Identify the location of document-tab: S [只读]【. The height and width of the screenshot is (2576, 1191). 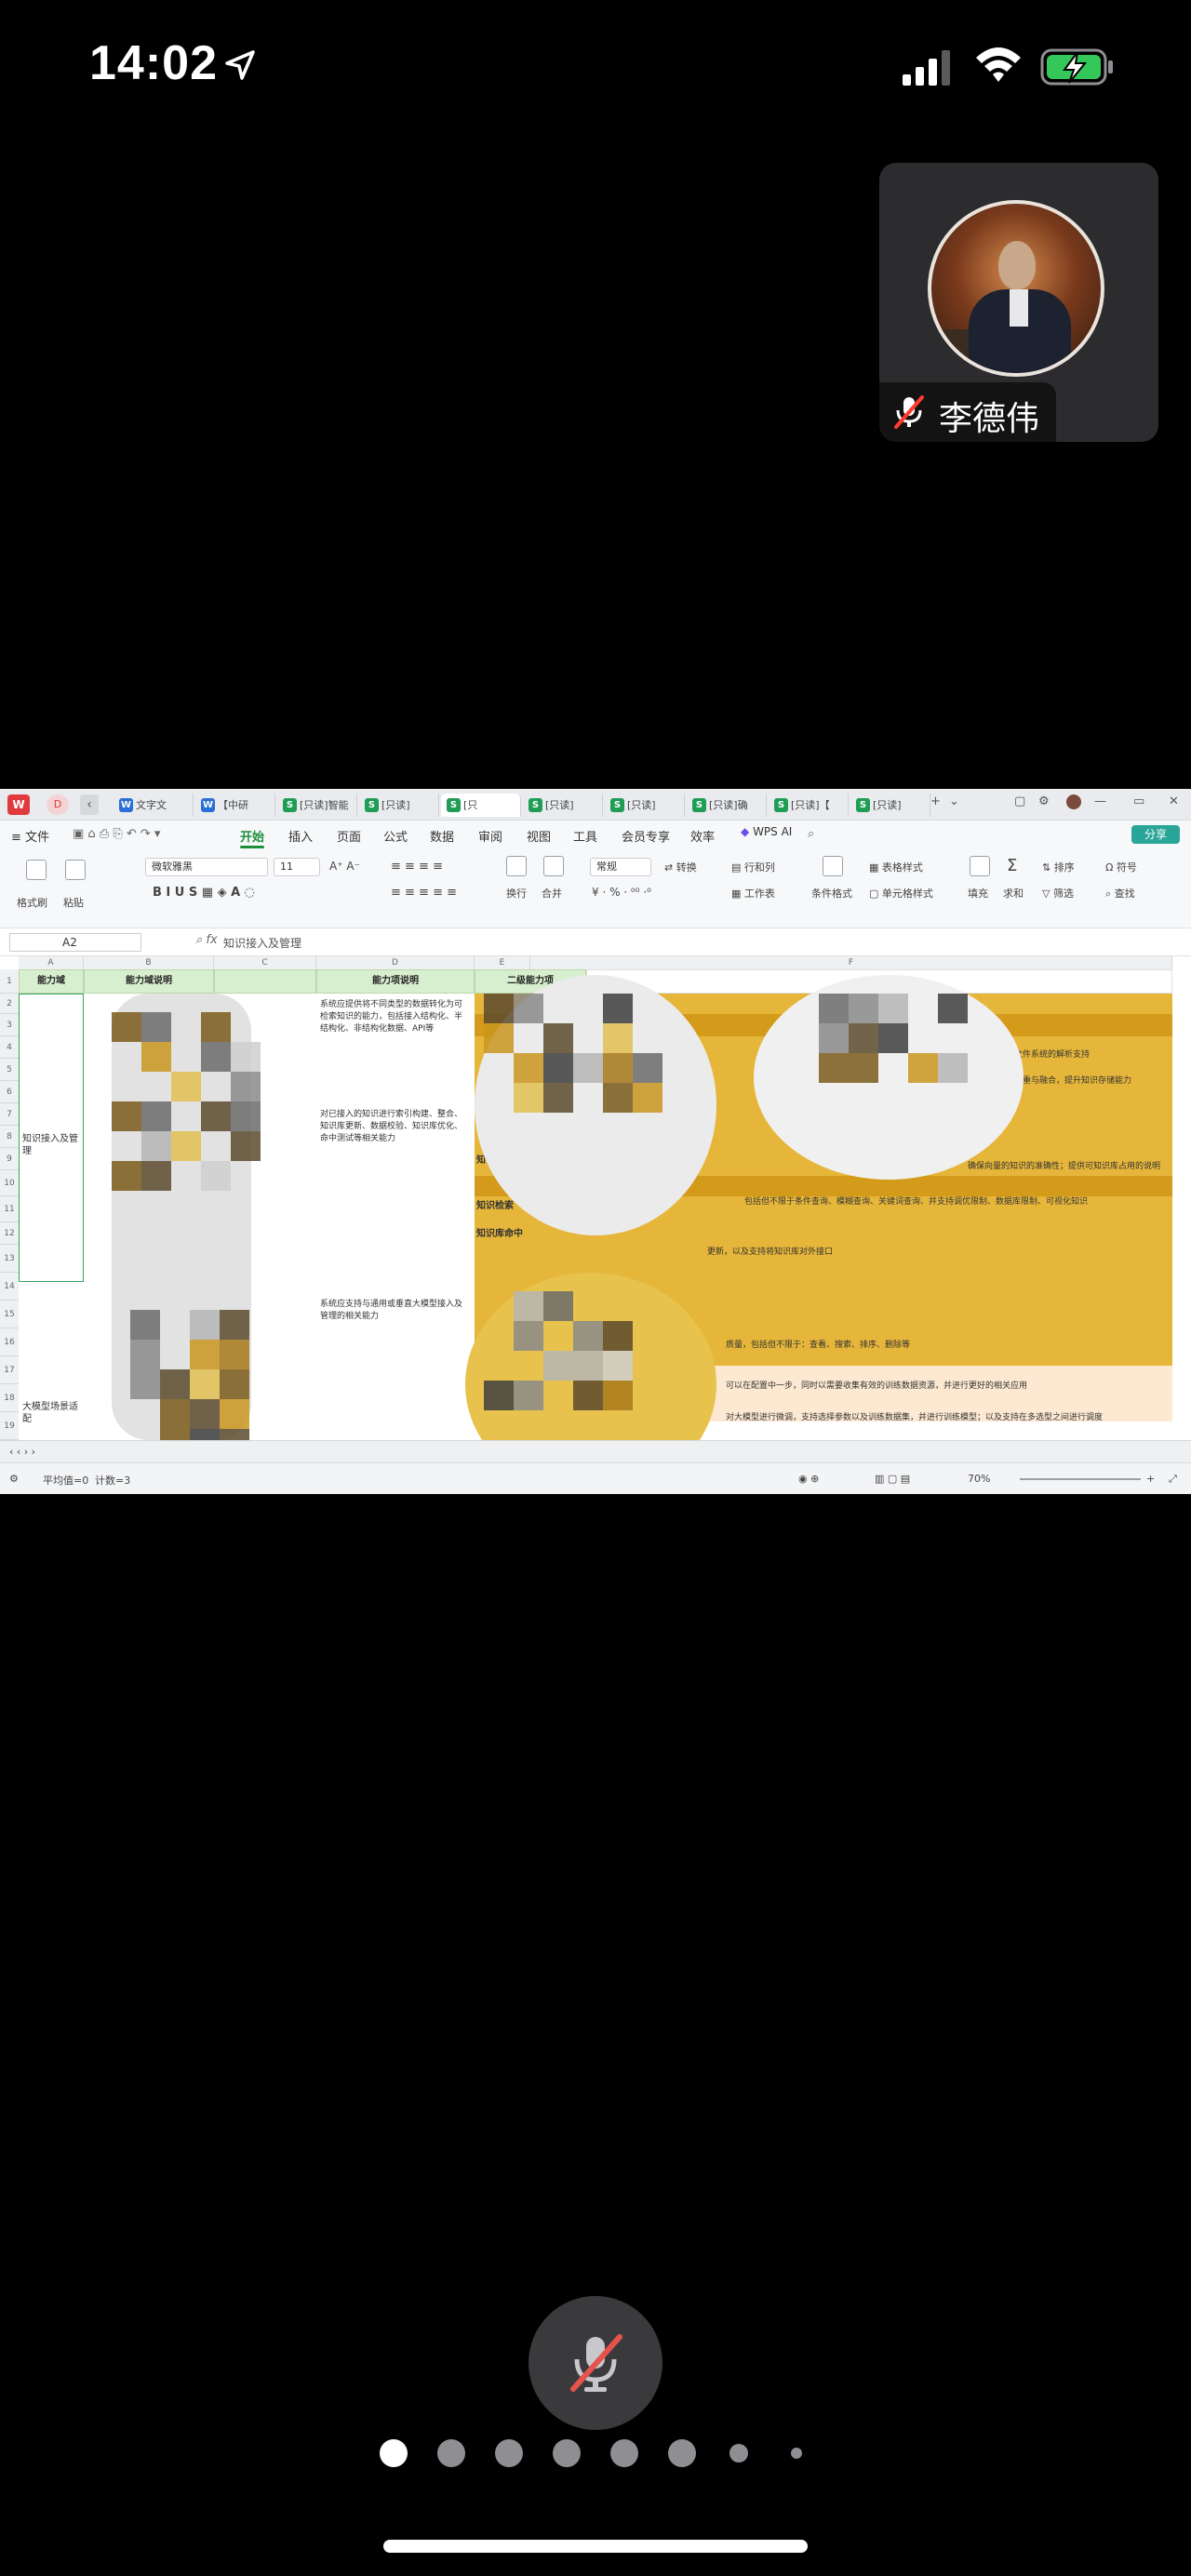
(809, 805).